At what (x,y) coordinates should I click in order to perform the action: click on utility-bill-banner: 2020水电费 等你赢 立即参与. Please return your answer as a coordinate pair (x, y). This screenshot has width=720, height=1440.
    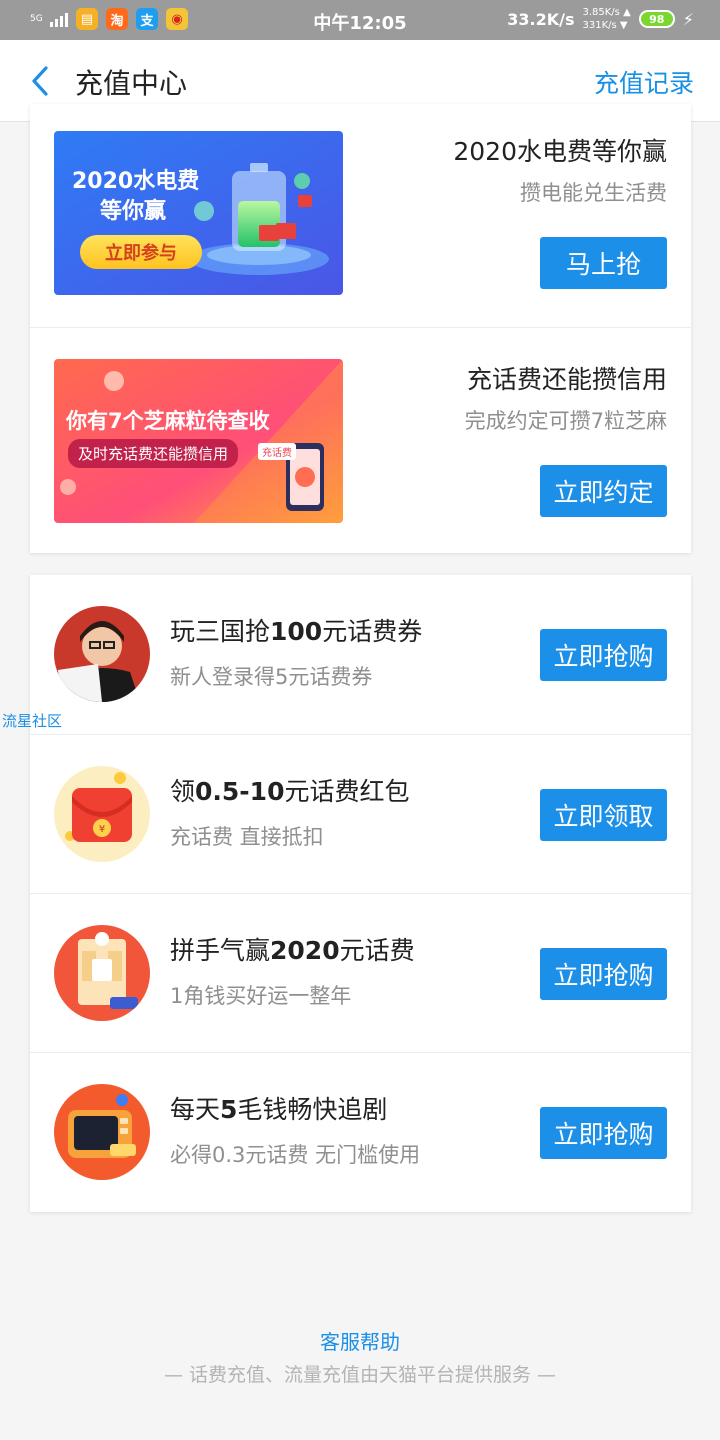
    Looking at the image, I should click on (198, 213).